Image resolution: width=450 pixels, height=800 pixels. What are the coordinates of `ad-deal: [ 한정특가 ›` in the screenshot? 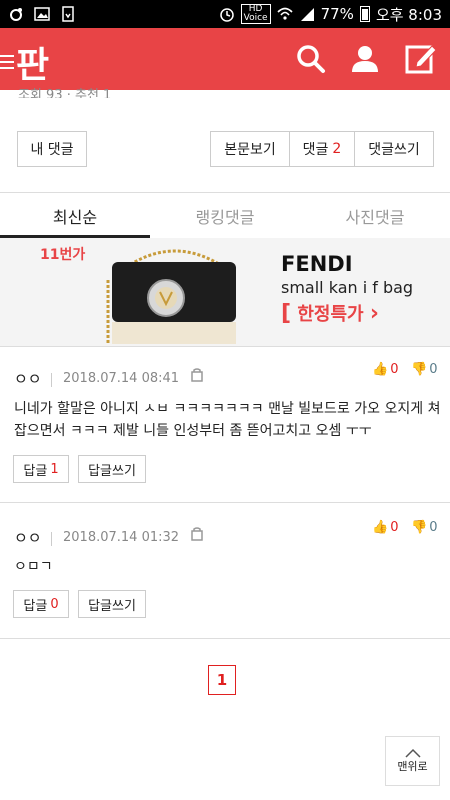 It's located at (330, 313).